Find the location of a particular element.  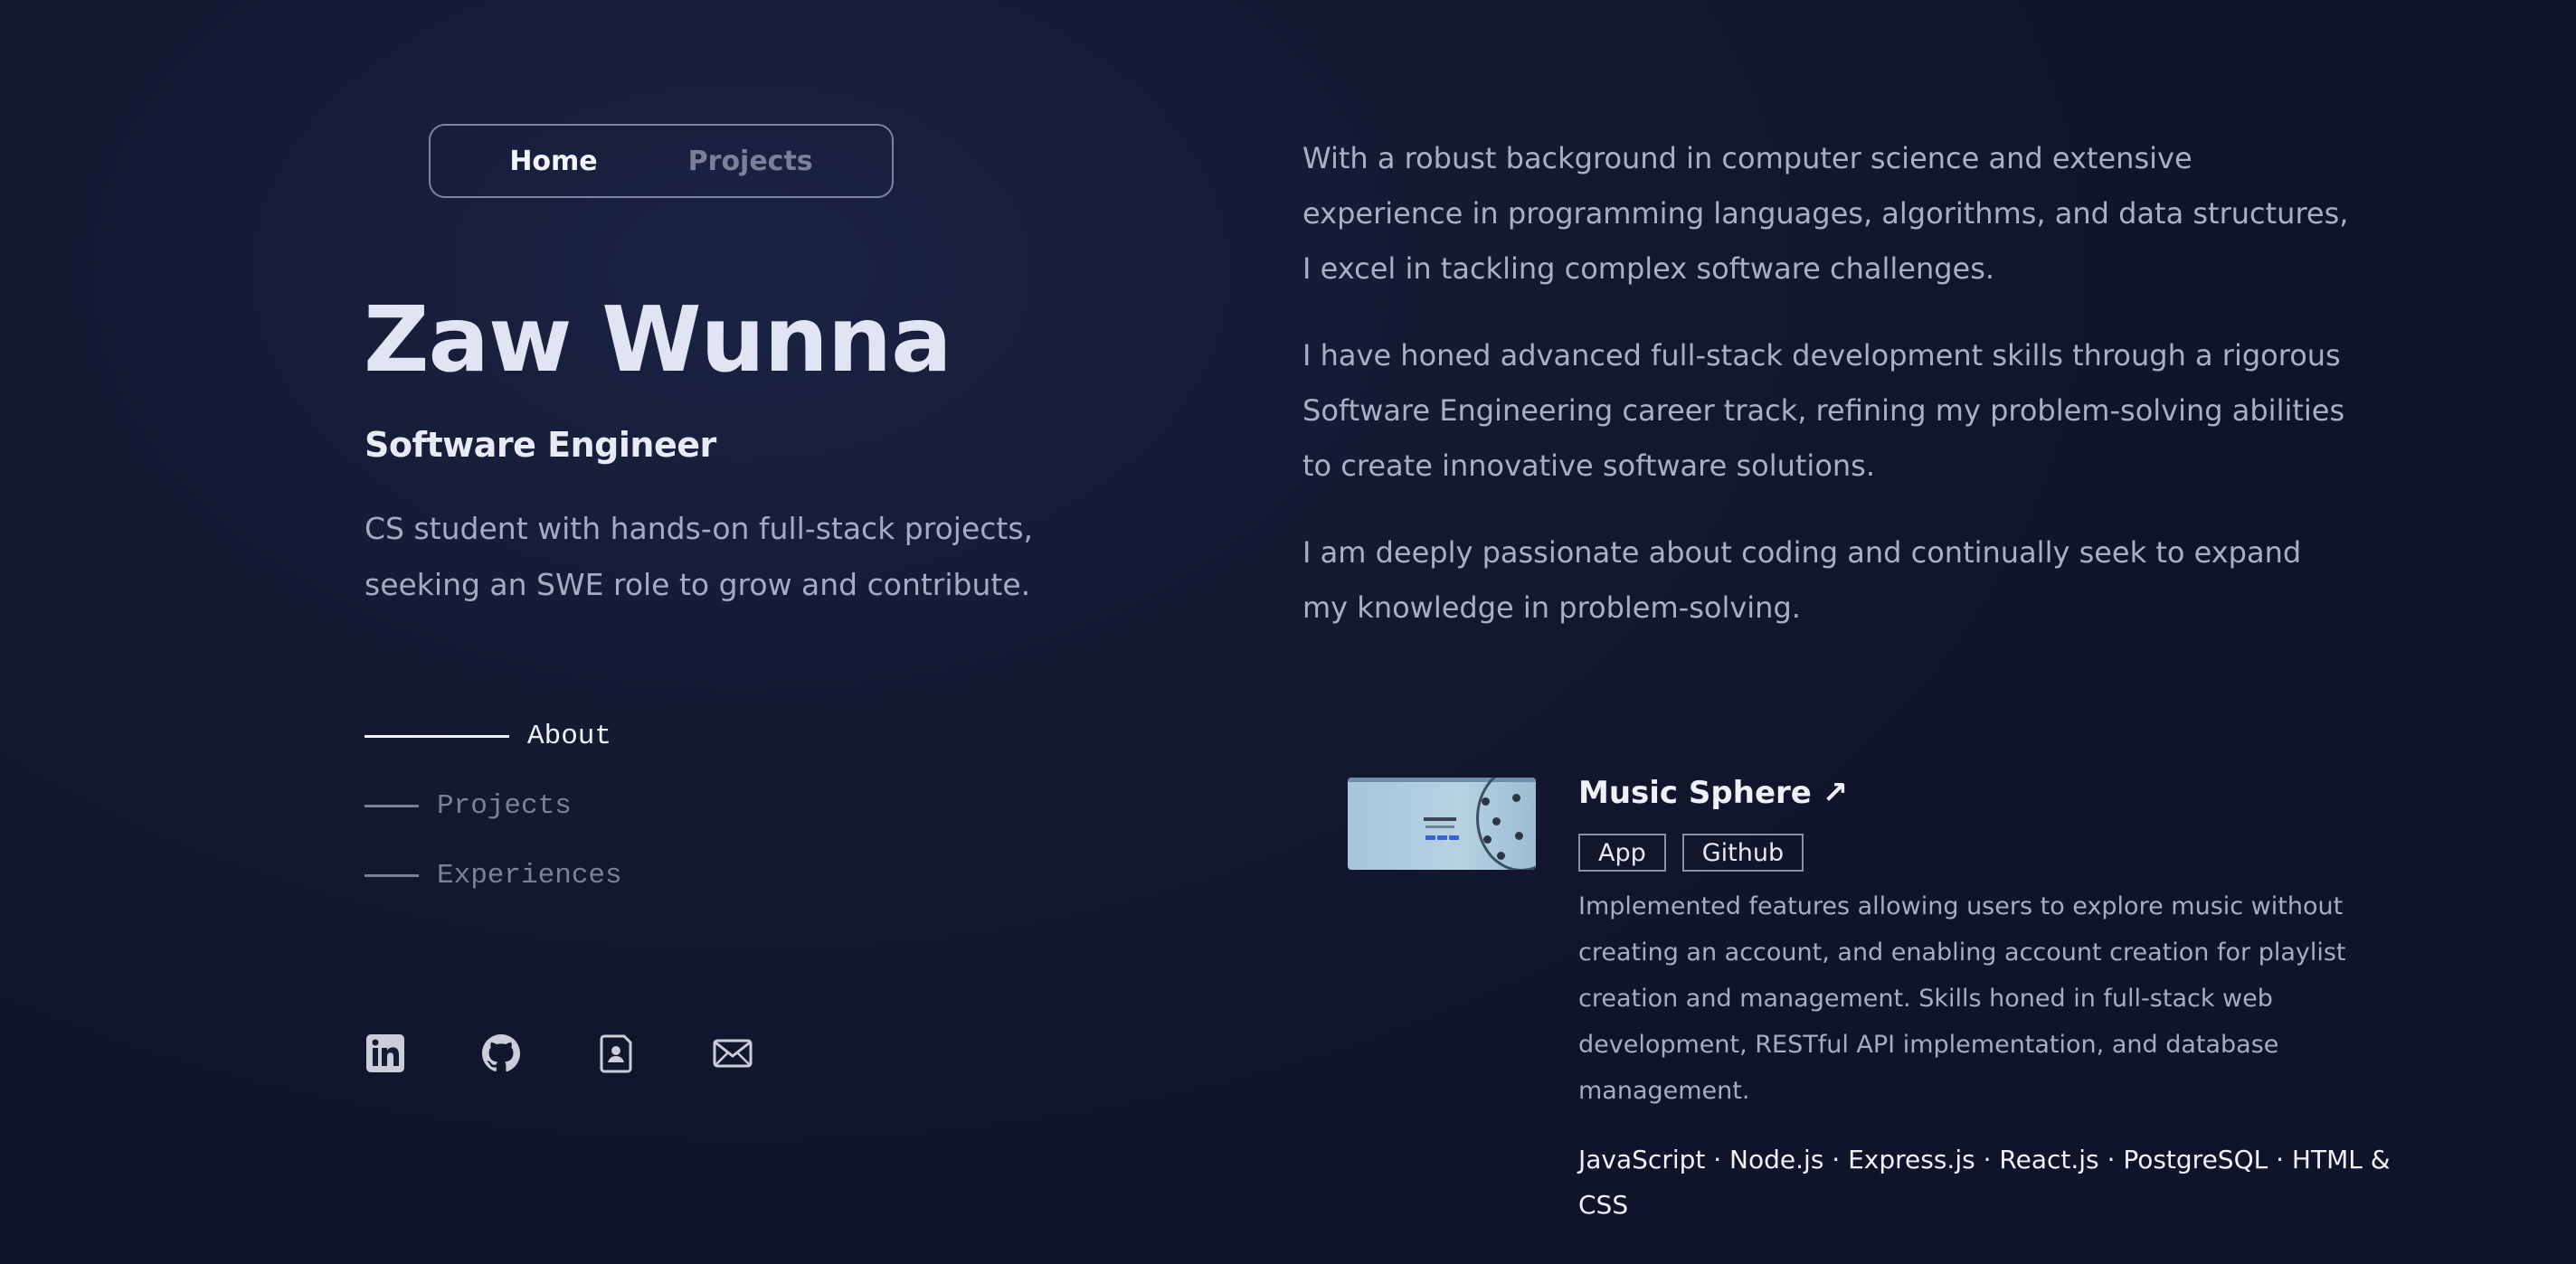

tech-stack-line: CSS is located at coordinates (1603, 1205).